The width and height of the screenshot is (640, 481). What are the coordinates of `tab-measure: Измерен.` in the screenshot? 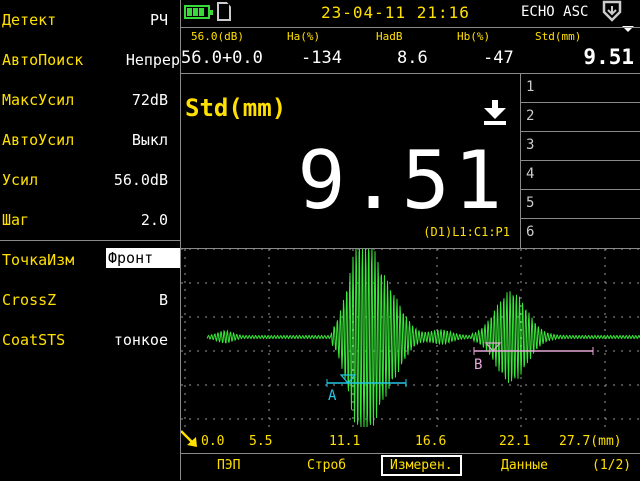 It's located at (421, 465).